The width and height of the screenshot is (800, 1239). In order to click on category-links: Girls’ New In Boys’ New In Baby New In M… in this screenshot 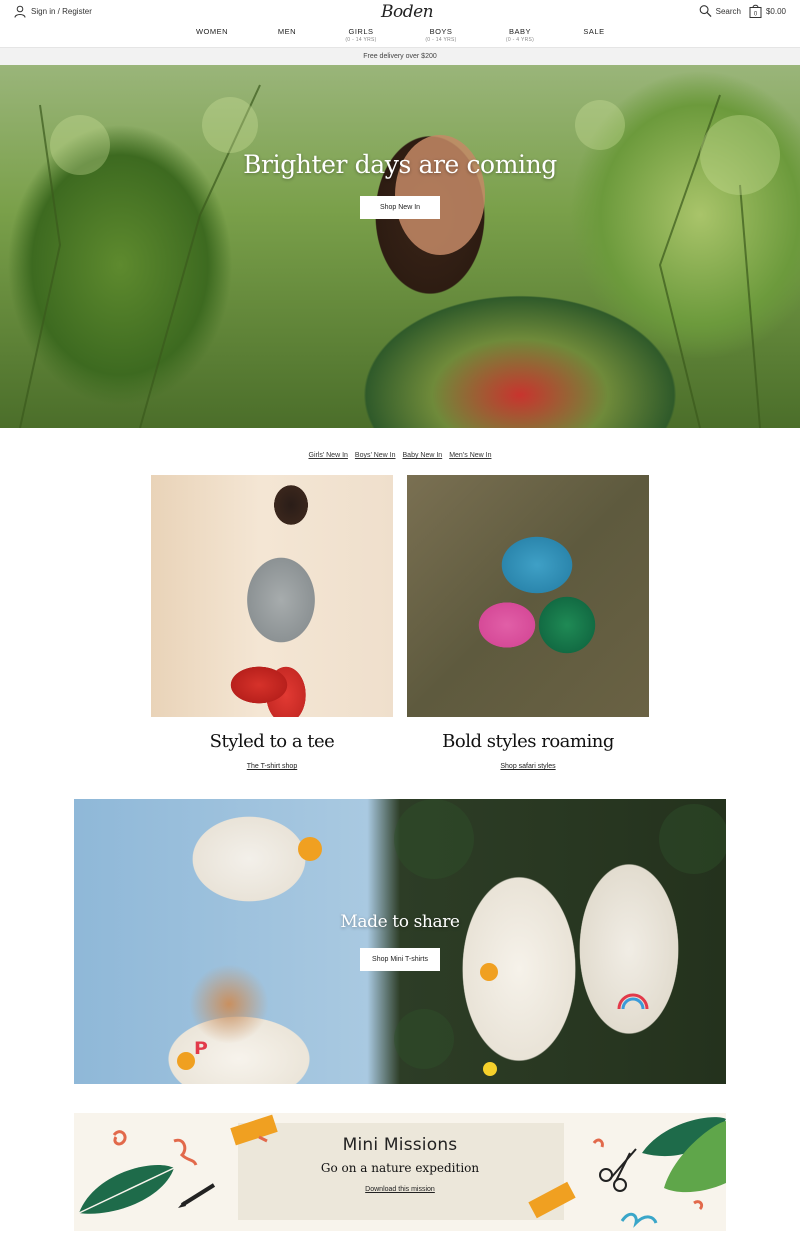, I will do `click(400, 455)`.